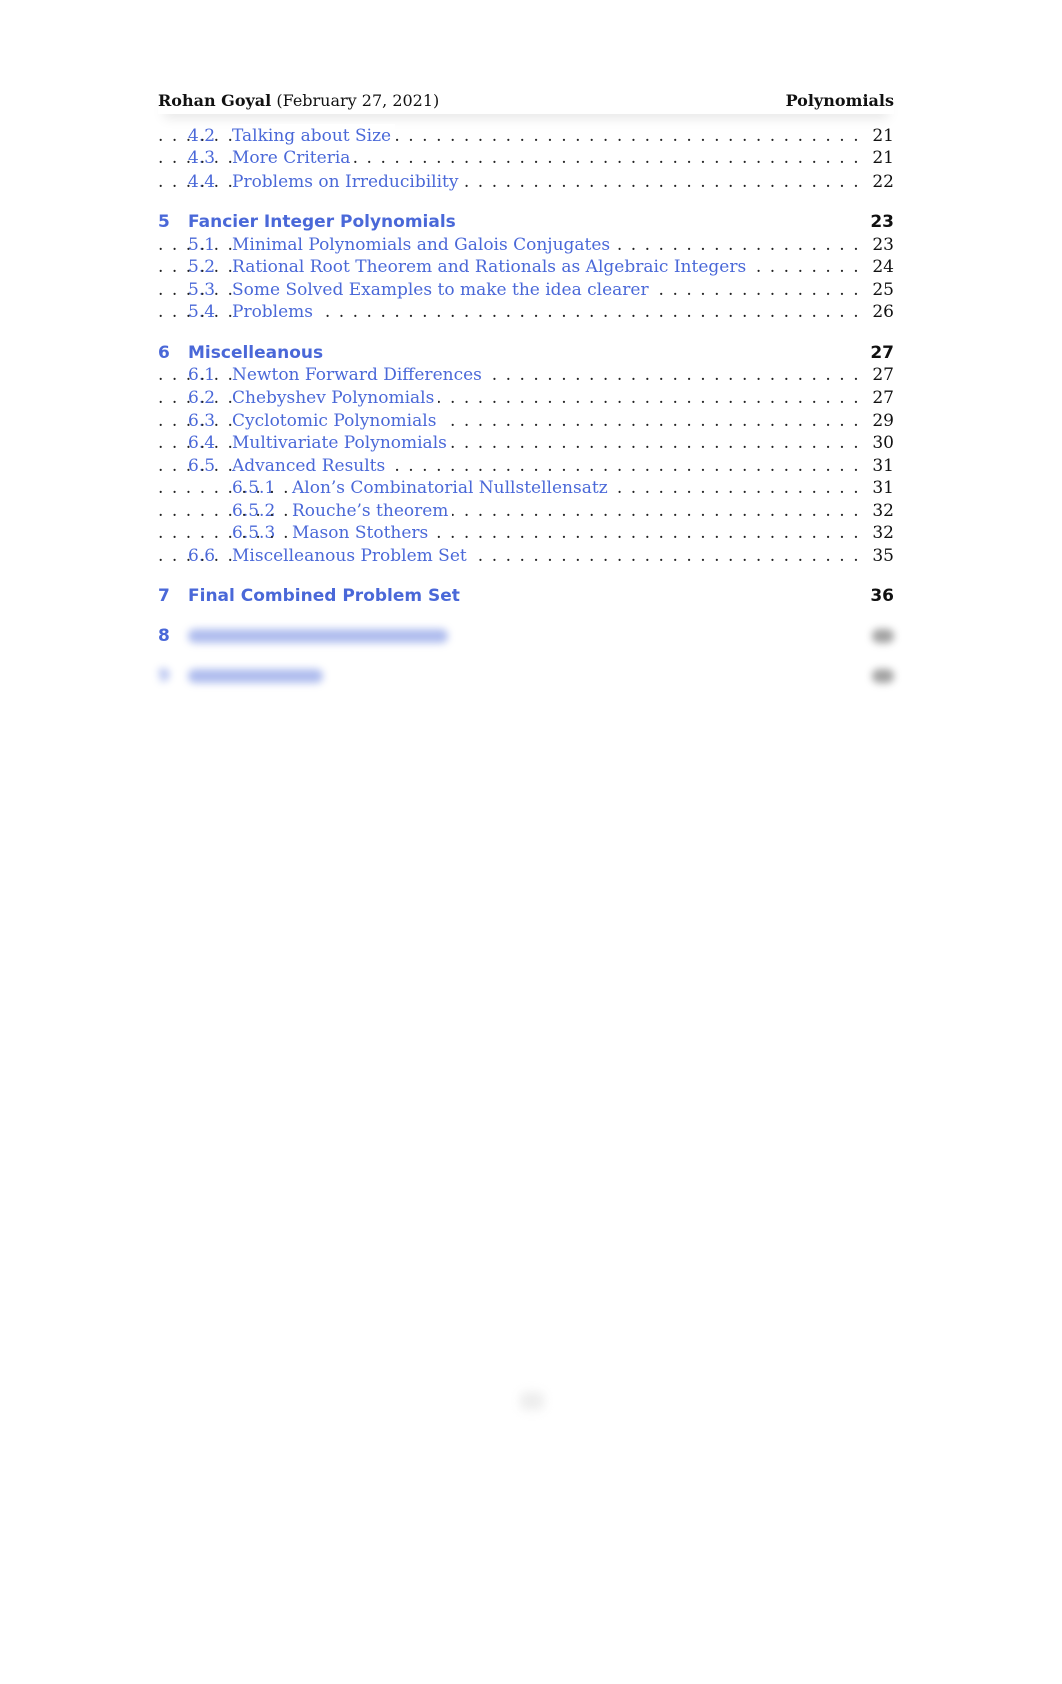  I want to click on toc-entry-title: More Criteria, so click(293, 158).